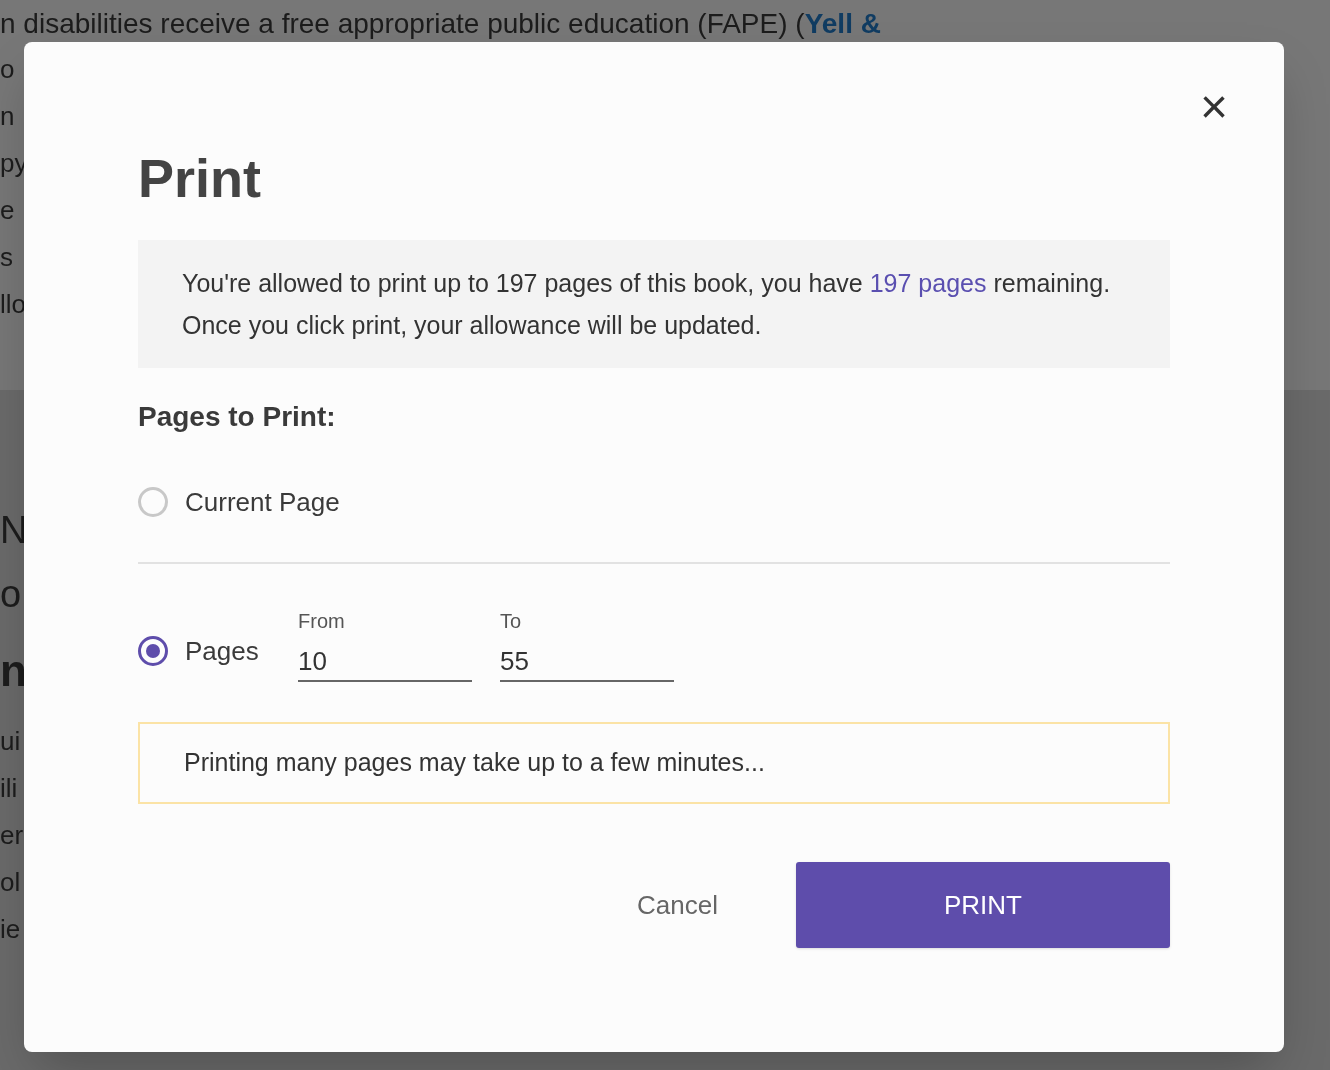 The image size is (1330, 1070). What do you see at coordinates (153, 651) in the screenshot?
I see `radio-button` at bounding box center [153, 651].